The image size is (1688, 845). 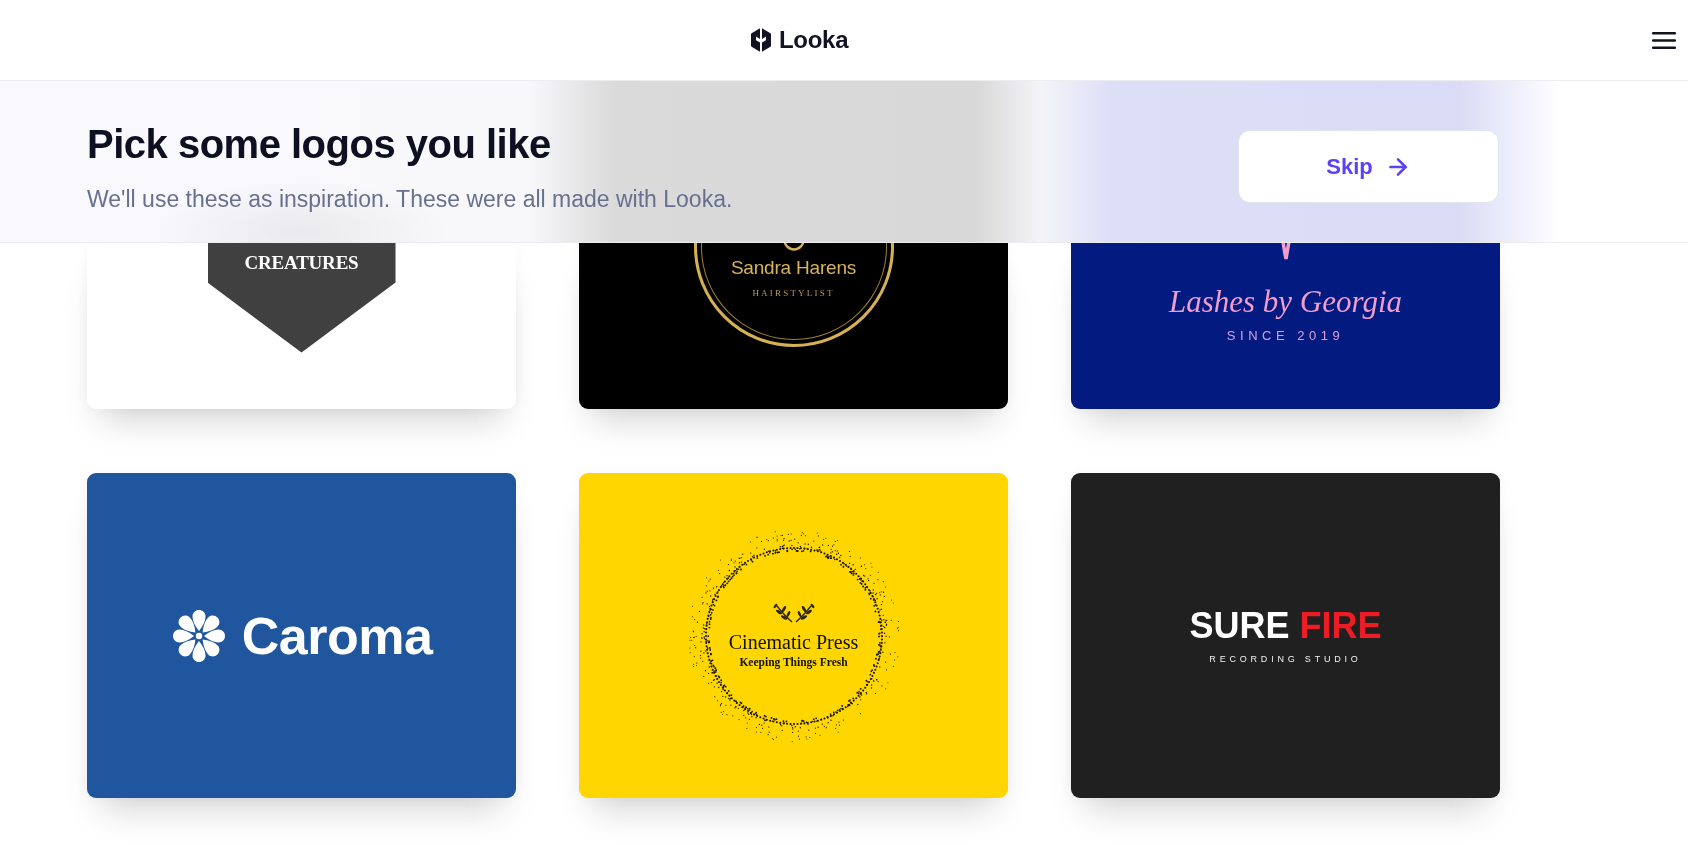 I want to click on logo-card: Caroma, so click(x=301, y=635).